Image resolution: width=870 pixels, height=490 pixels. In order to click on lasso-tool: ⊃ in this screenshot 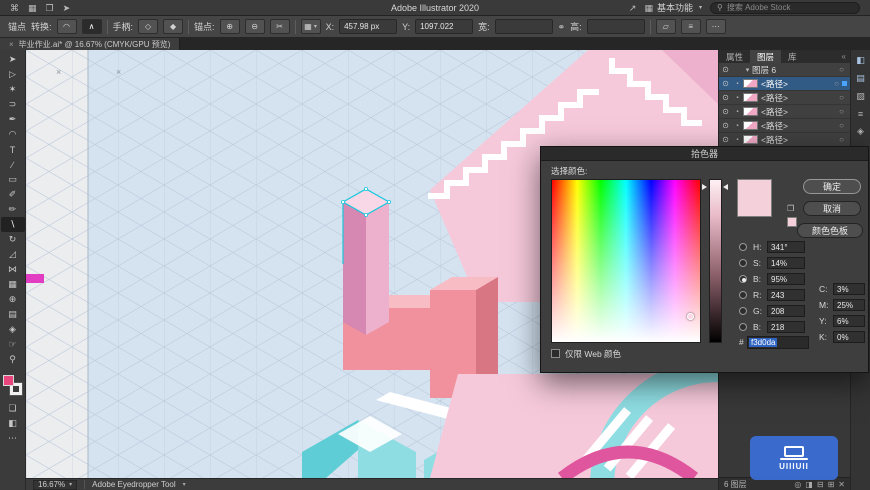, I will do `click(13, 104)`.